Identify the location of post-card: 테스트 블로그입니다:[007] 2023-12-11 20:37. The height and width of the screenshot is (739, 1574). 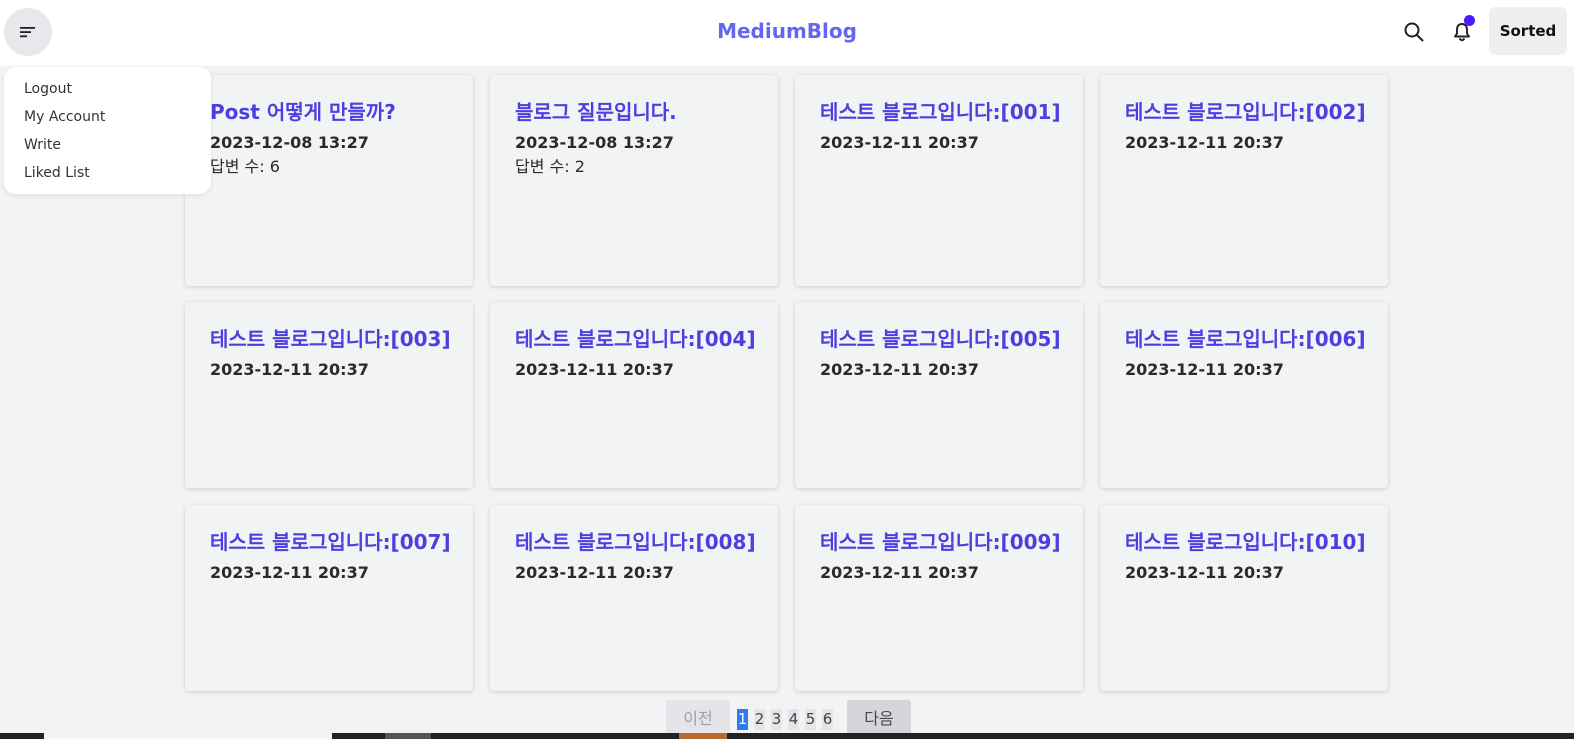
(329, 598).